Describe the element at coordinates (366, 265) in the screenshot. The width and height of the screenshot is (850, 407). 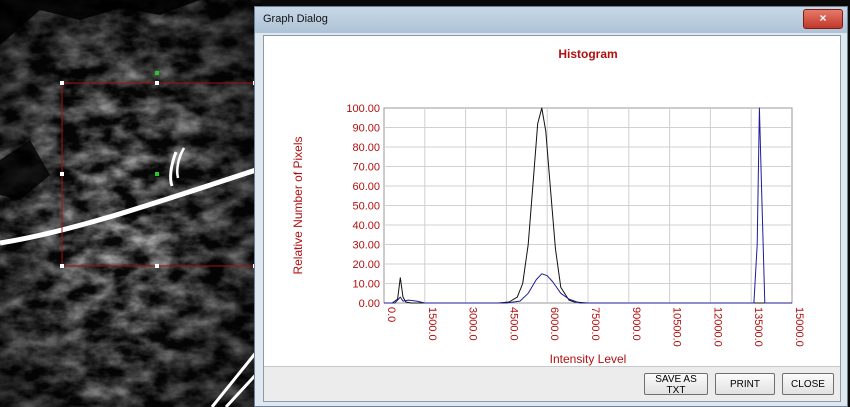
I see `y-tick-label: 20.00` at that location.